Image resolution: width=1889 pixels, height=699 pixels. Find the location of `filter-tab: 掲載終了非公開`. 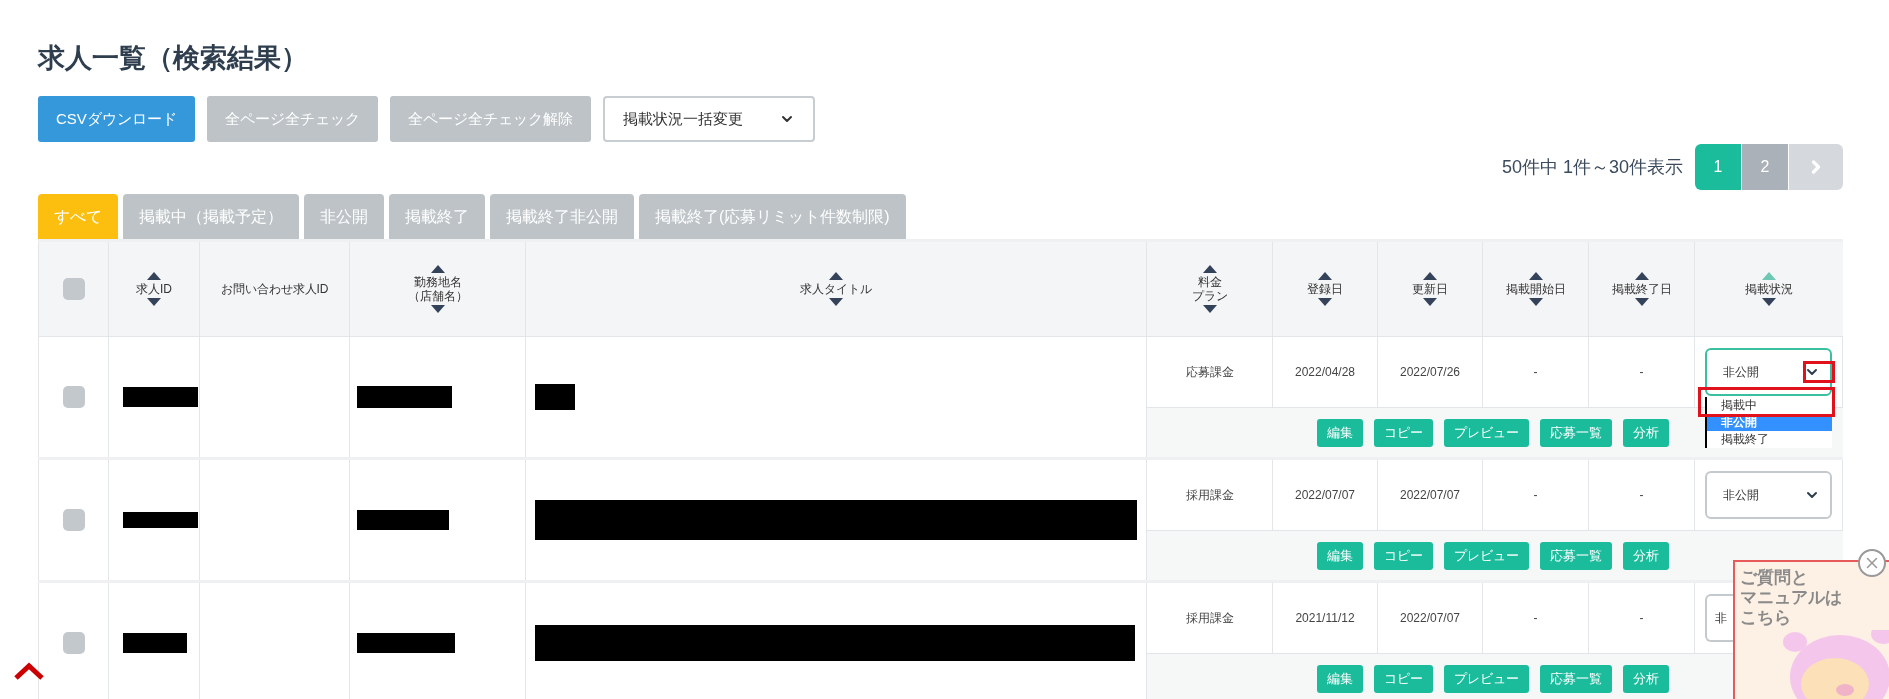

filter-tab: 掲載終了非公開 is located at coordinates (562, 216).